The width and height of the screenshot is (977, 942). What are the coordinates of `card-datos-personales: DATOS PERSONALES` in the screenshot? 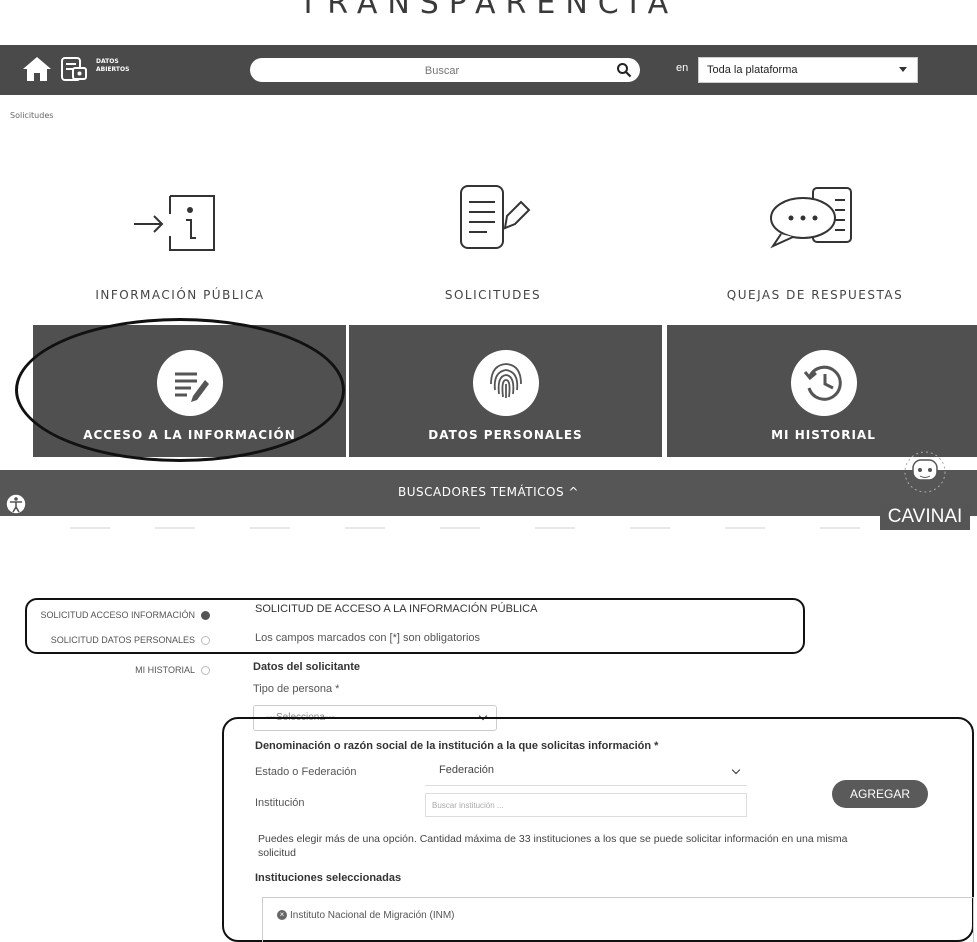 It's located at (505, 391).